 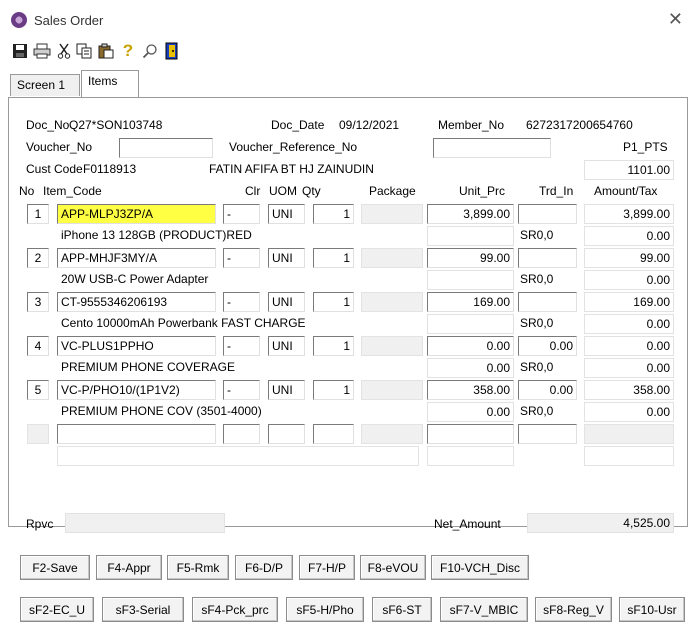 What do you see at coordinates (235, 609) in the screenshot?
I see `sf4-pck-prc-button: sF4-Pck_prc` at bounding box center [235, 609].